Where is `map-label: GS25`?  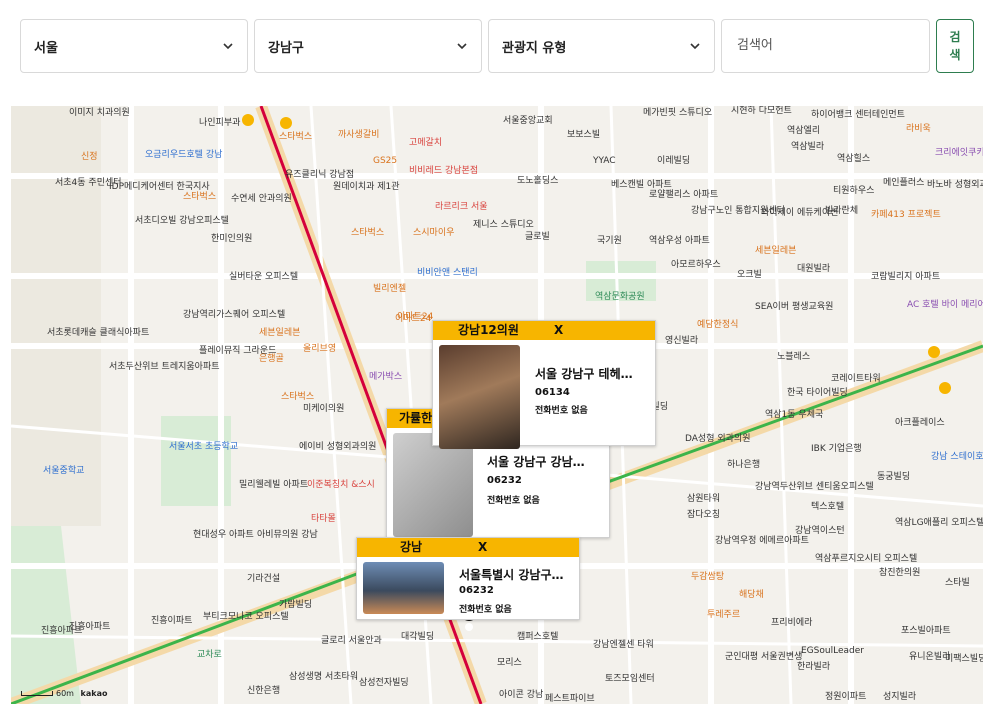 map-label: GS25 is located at coordinates (385, 161).